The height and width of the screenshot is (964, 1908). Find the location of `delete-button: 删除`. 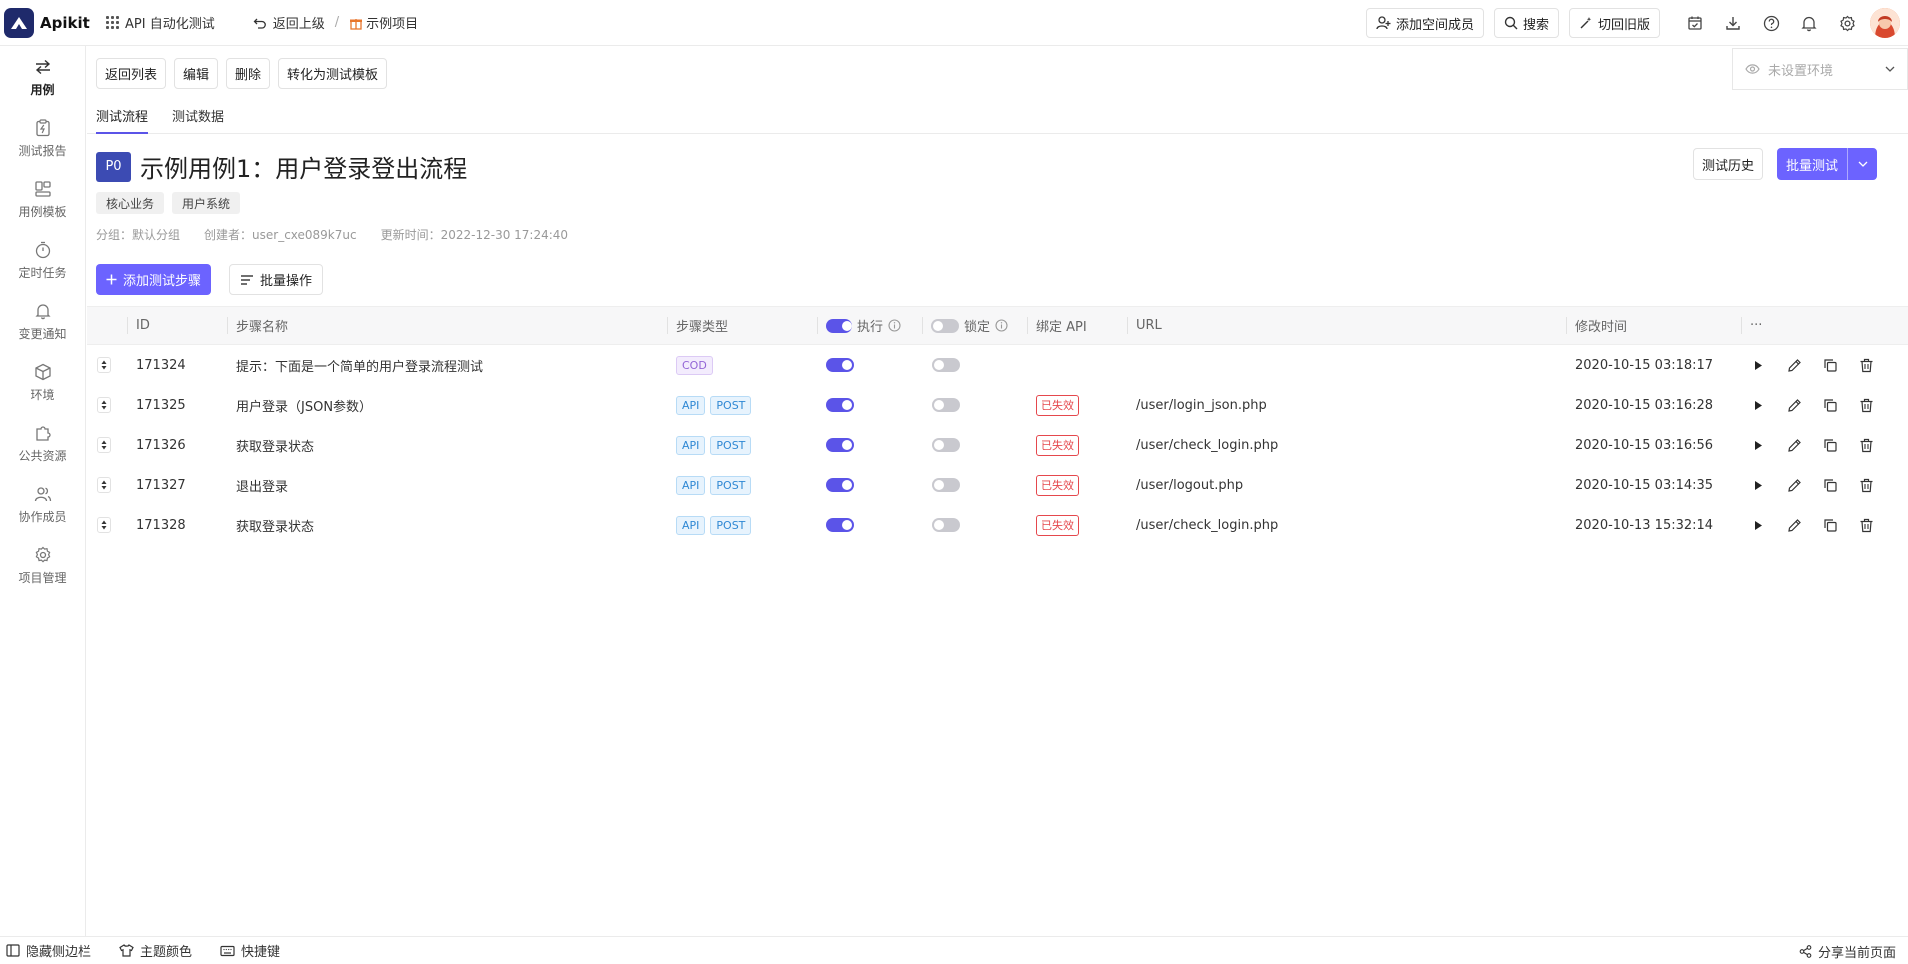

delete-button: 删除 is located at coordinates (248, 73).